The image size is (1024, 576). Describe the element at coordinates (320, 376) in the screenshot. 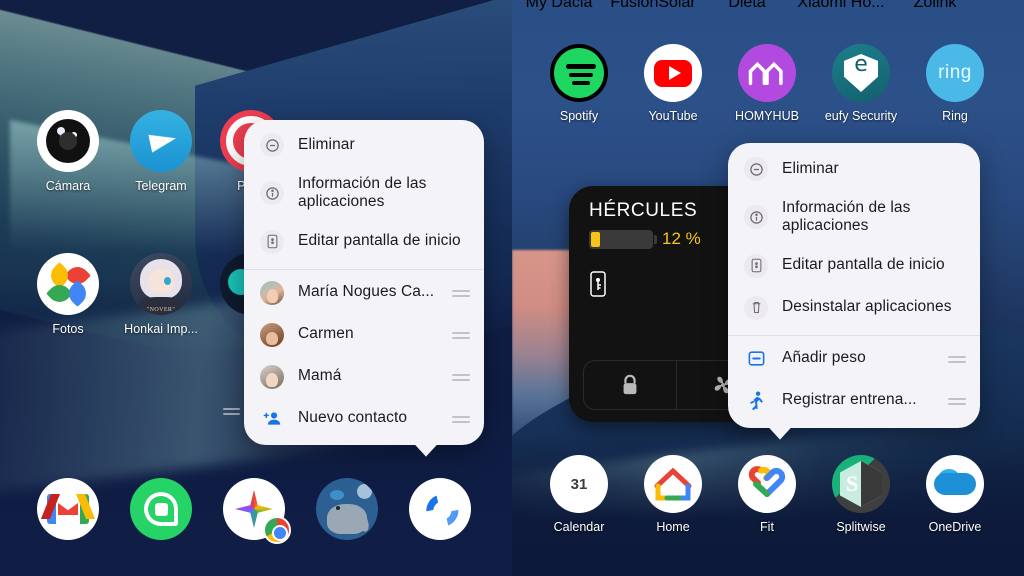

I see `menu-item-label: Mamá` at that location.